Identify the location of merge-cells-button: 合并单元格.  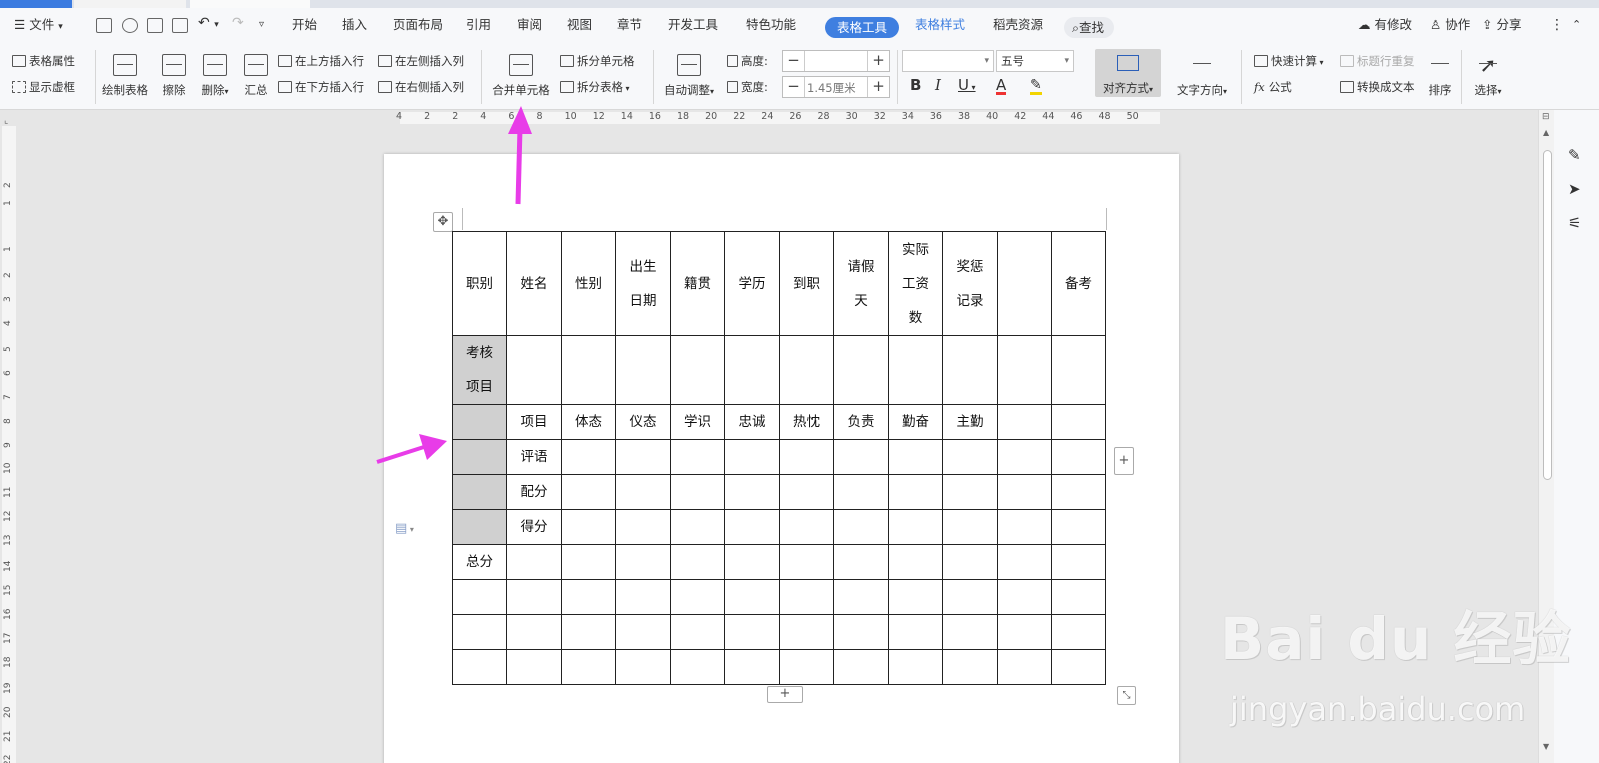
(521, 76).